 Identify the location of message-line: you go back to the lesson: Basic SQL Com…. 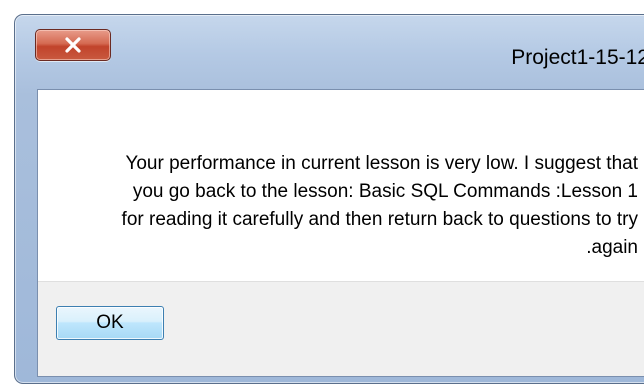
(385, 191).